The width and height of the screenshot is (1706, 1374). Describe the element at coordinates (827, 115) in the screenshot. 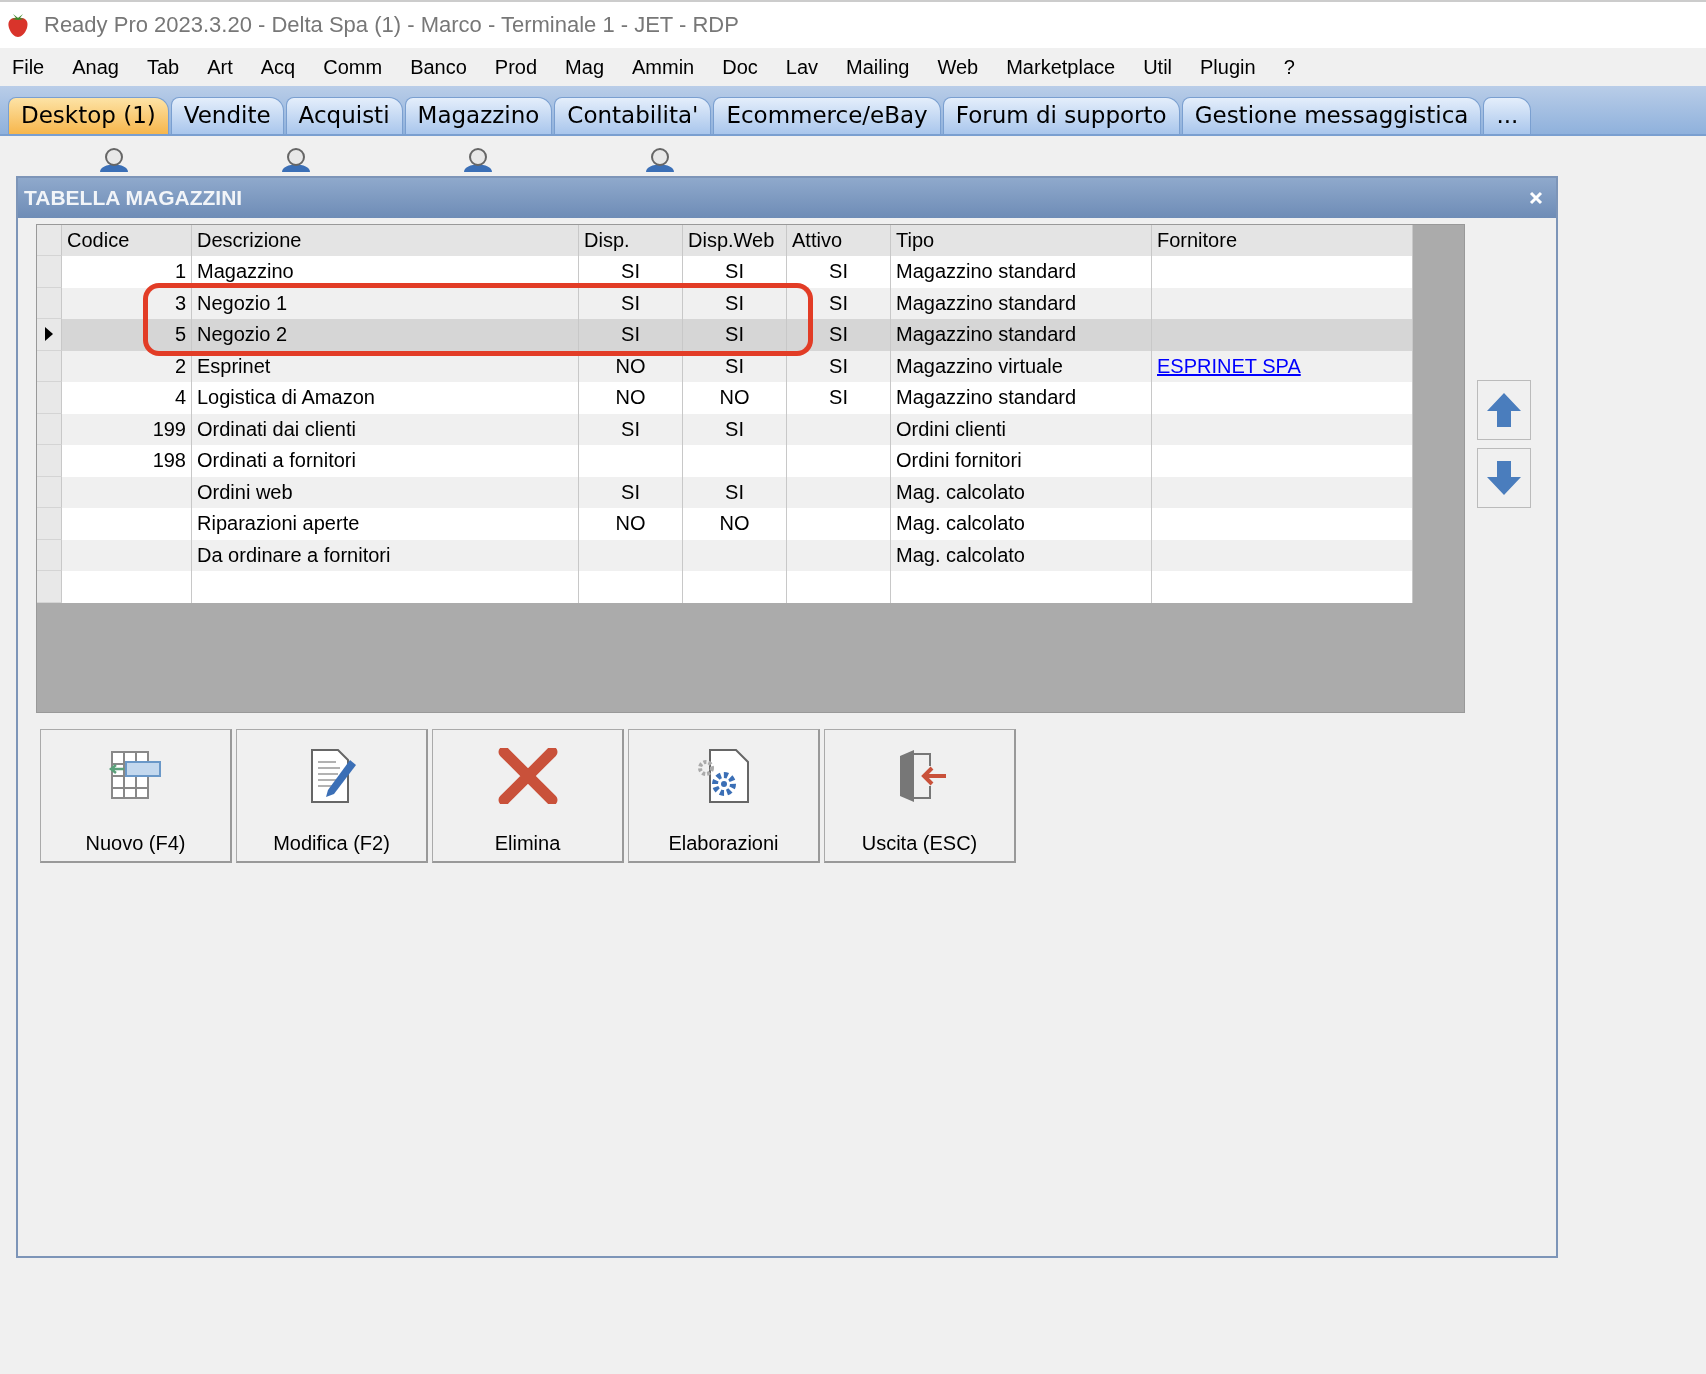

I see `tab: Ecommerce/eBay` at that location.